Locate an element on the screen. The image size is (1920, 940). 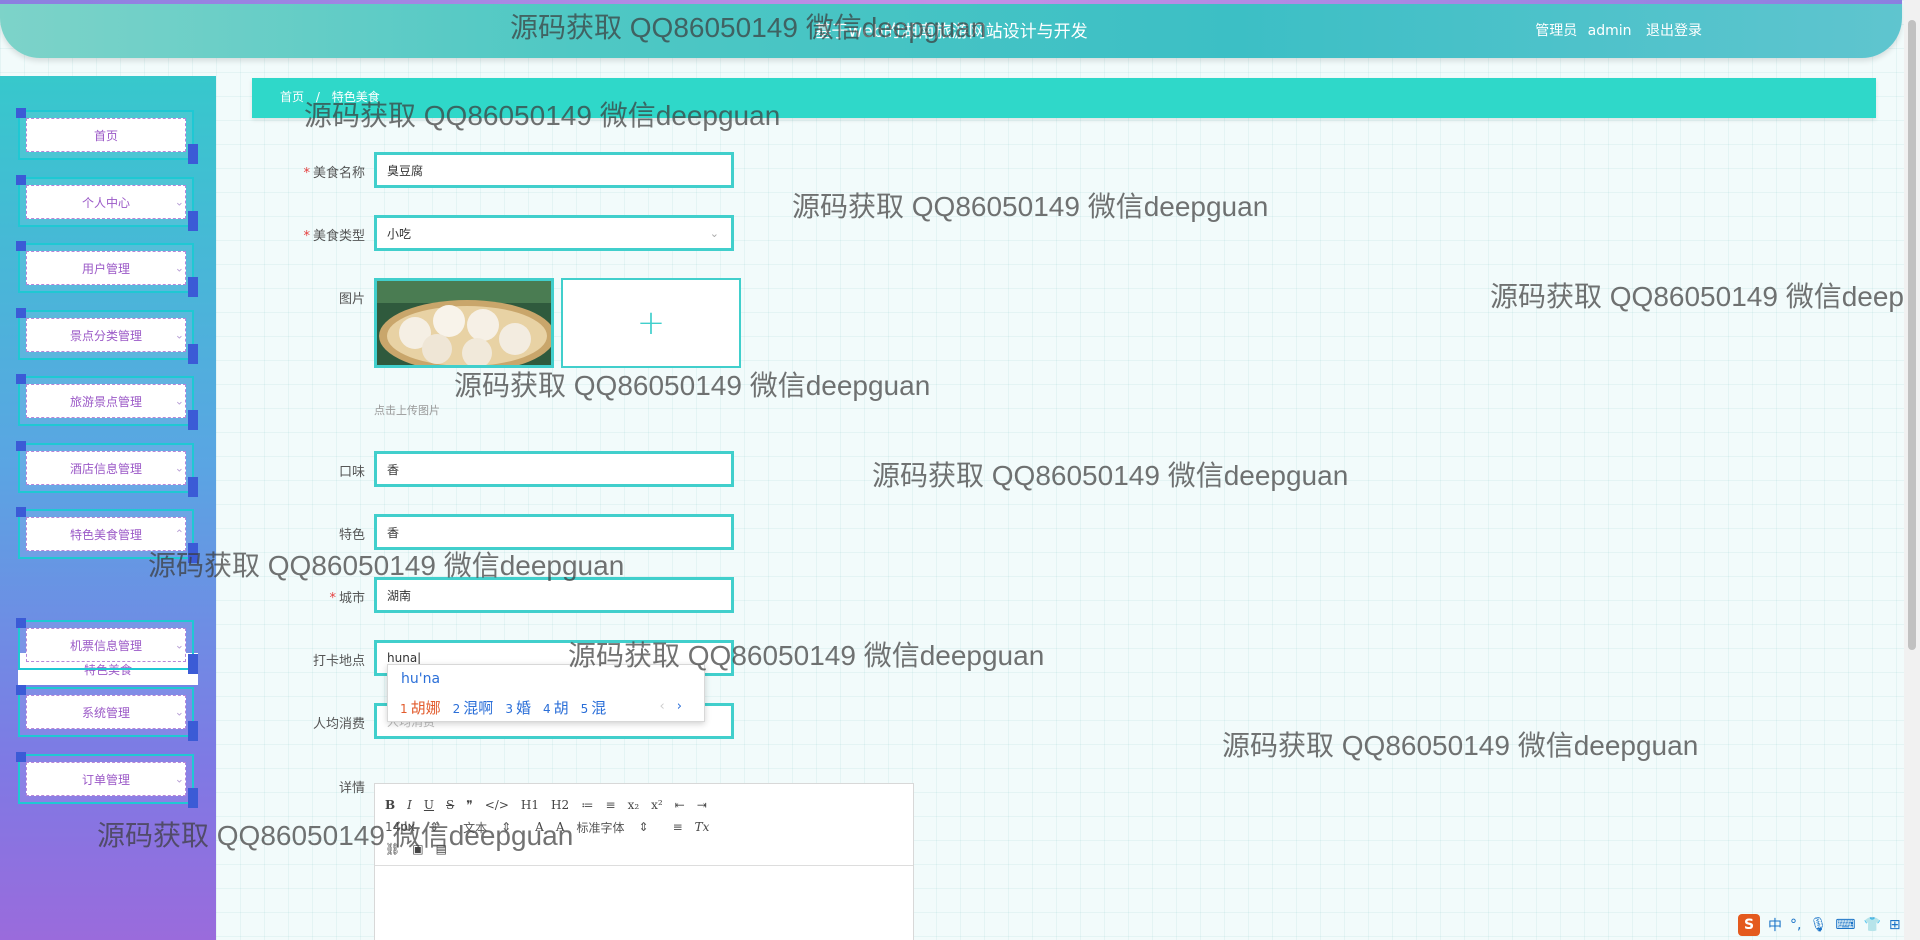
sogou-logo-icon: S is located at coordinates (1749, 925).